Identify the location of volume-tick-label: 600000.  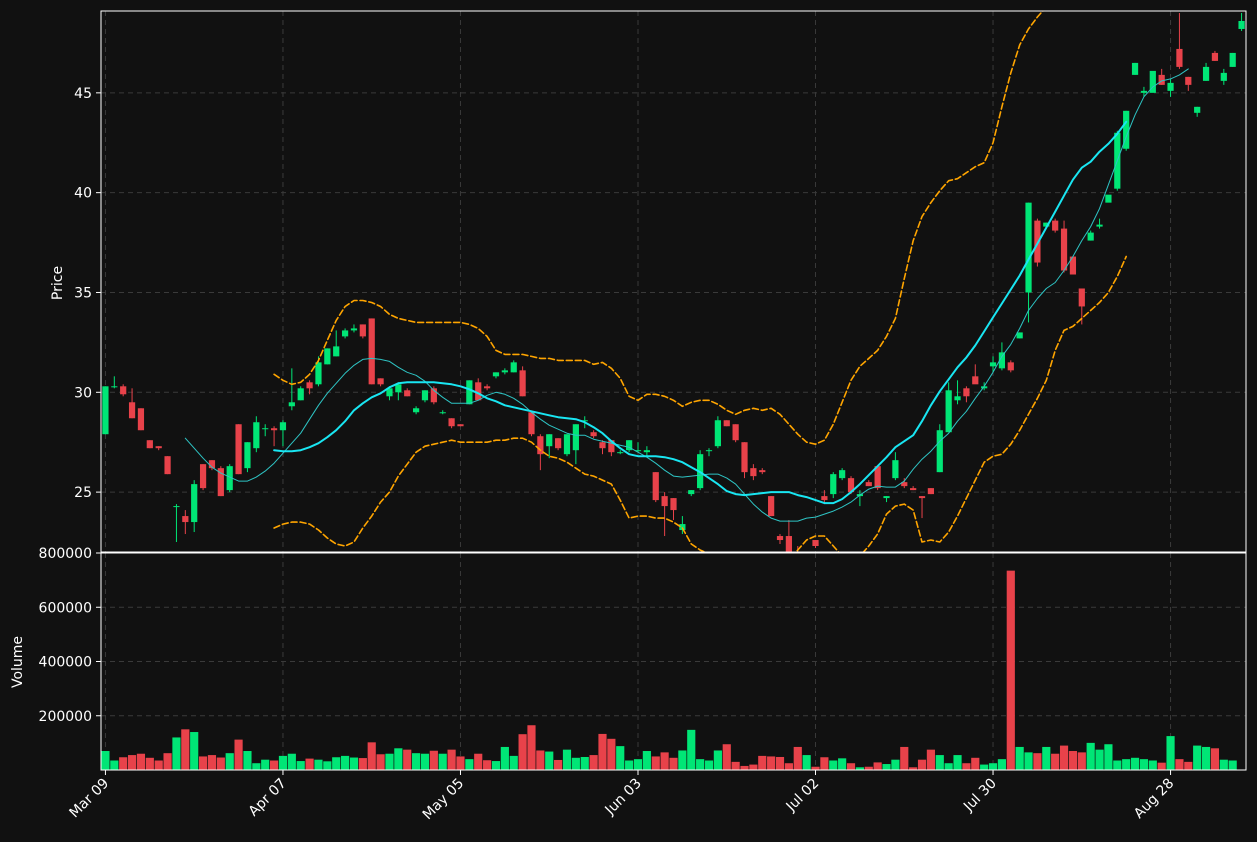
(65, 608).